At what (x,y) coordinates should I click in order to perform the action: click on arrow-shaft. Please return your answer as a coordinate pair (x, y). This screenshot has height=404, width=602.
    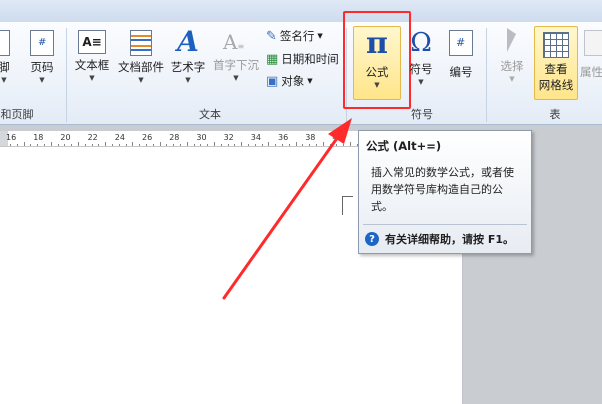
    Looking at the image, I should click on (282, 216).